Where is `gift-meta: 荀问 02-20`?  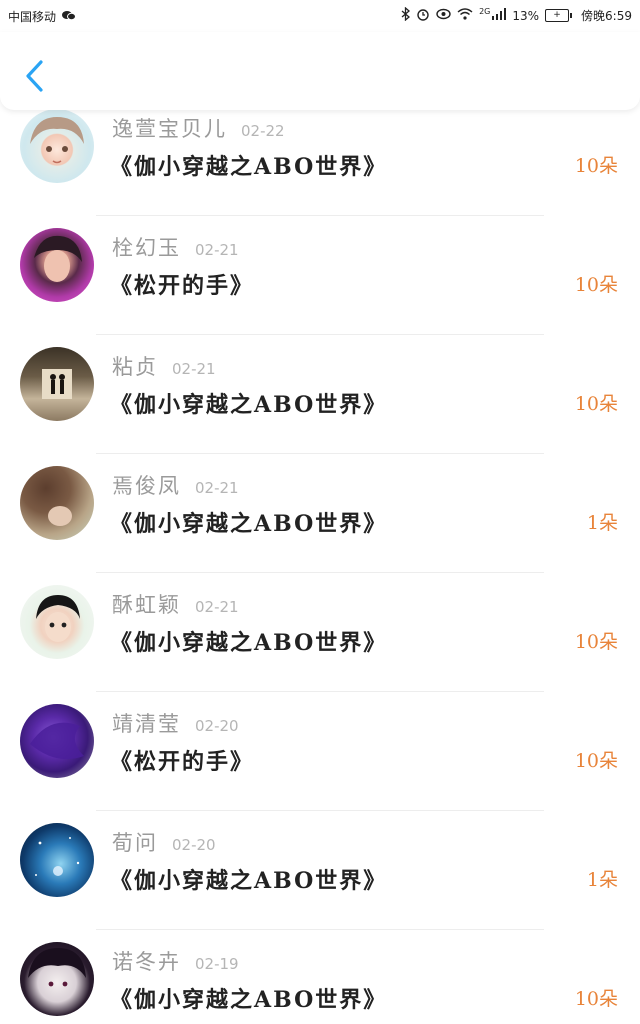
gift-meta: 荀问 02-20 is located at coordinates (164, 842).